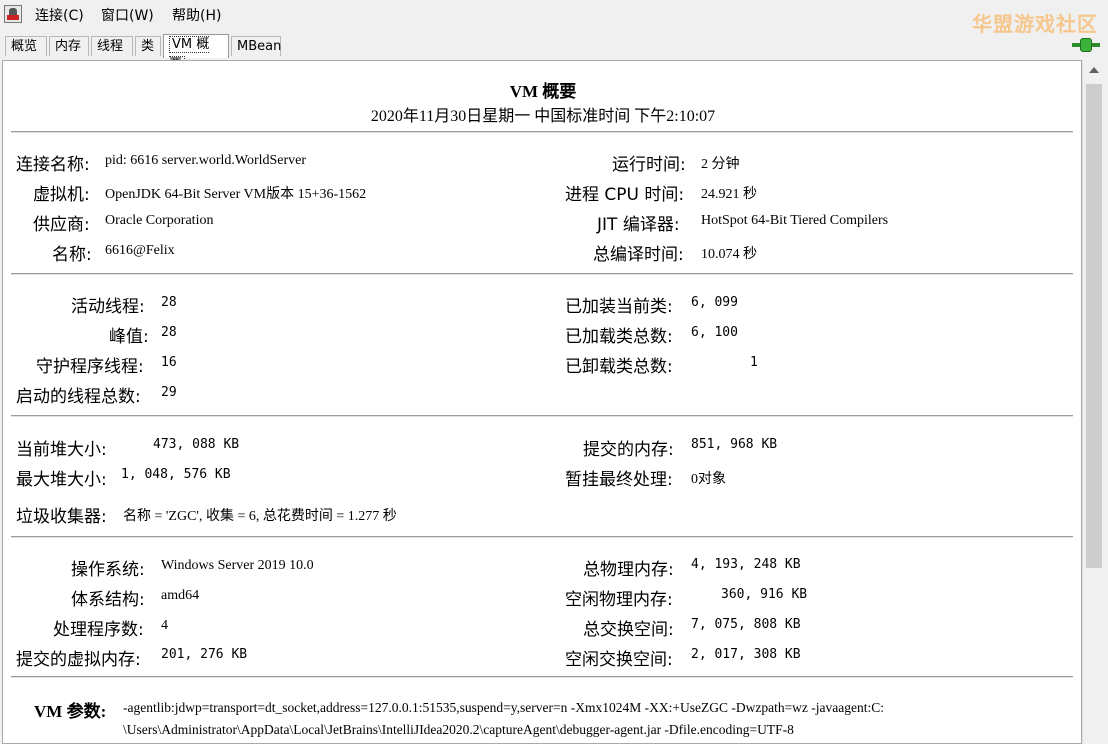 The height and width of the screenshot is (744, 1108). I want to click on tab-label: 类, so click(148, 46).